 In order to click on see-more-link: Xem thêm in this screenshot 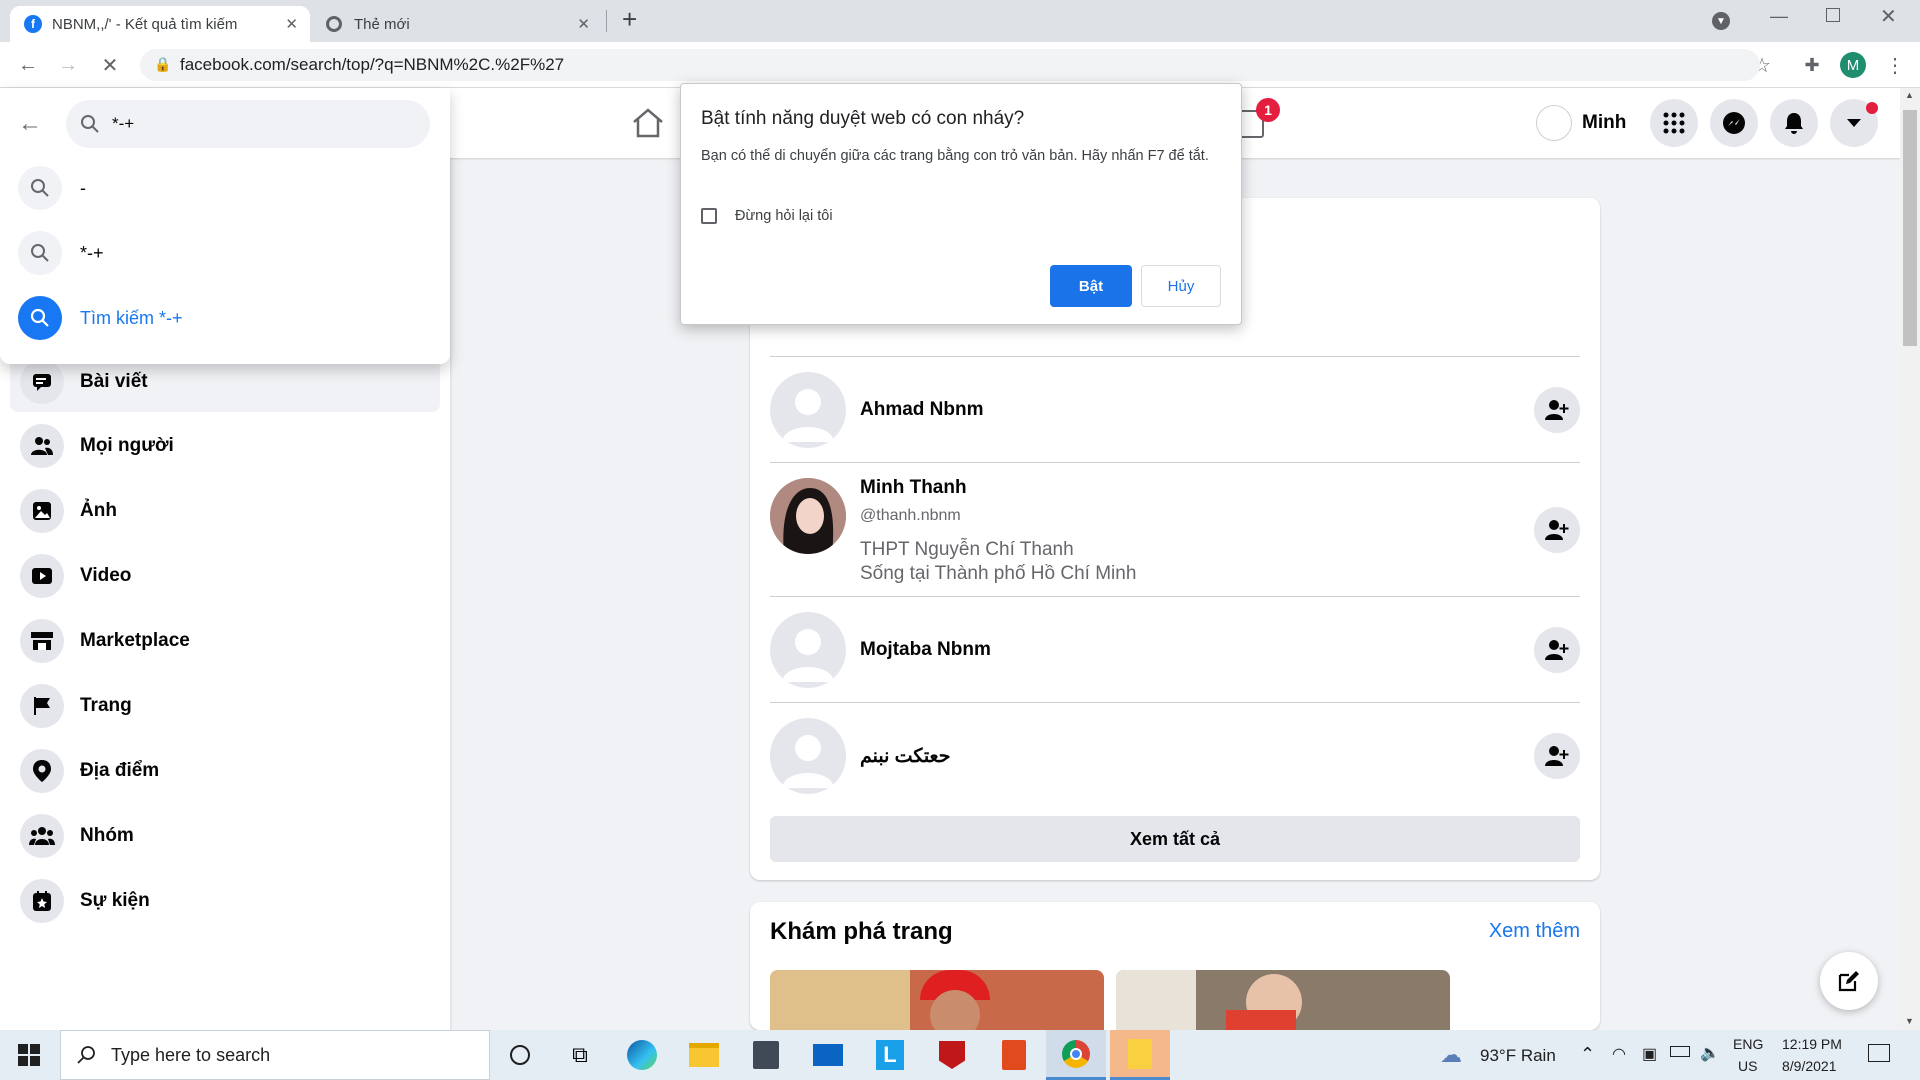, I will do `click(1534, 931)`.